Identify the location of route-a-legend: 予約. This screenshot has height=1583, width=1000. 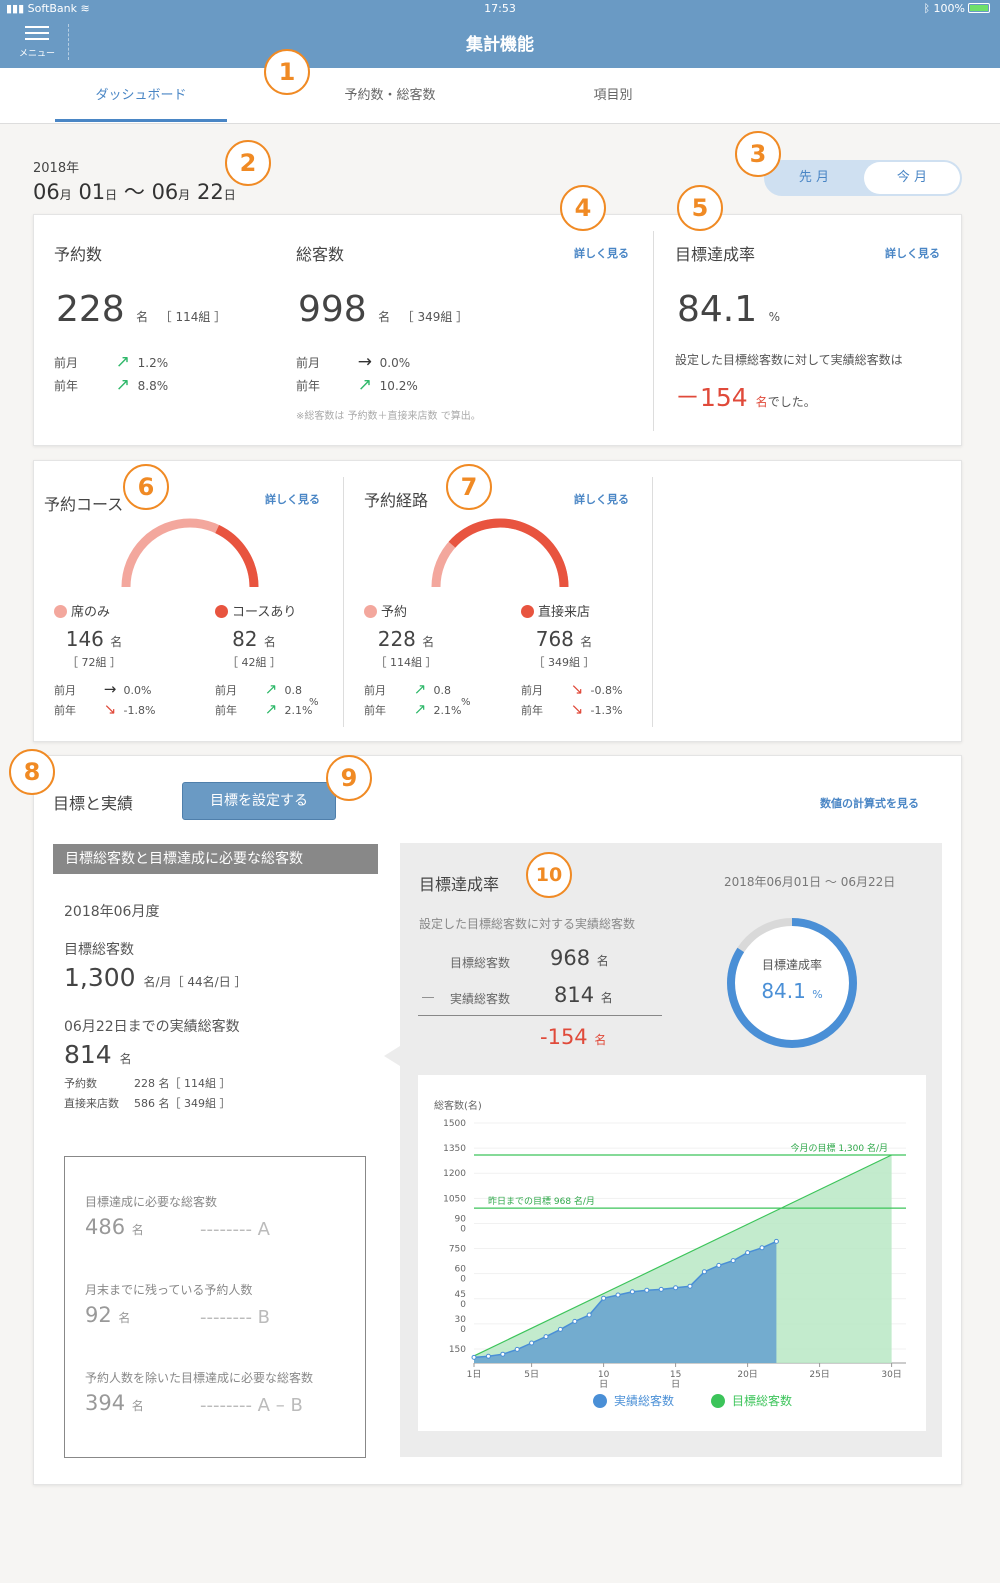
(385, 610).